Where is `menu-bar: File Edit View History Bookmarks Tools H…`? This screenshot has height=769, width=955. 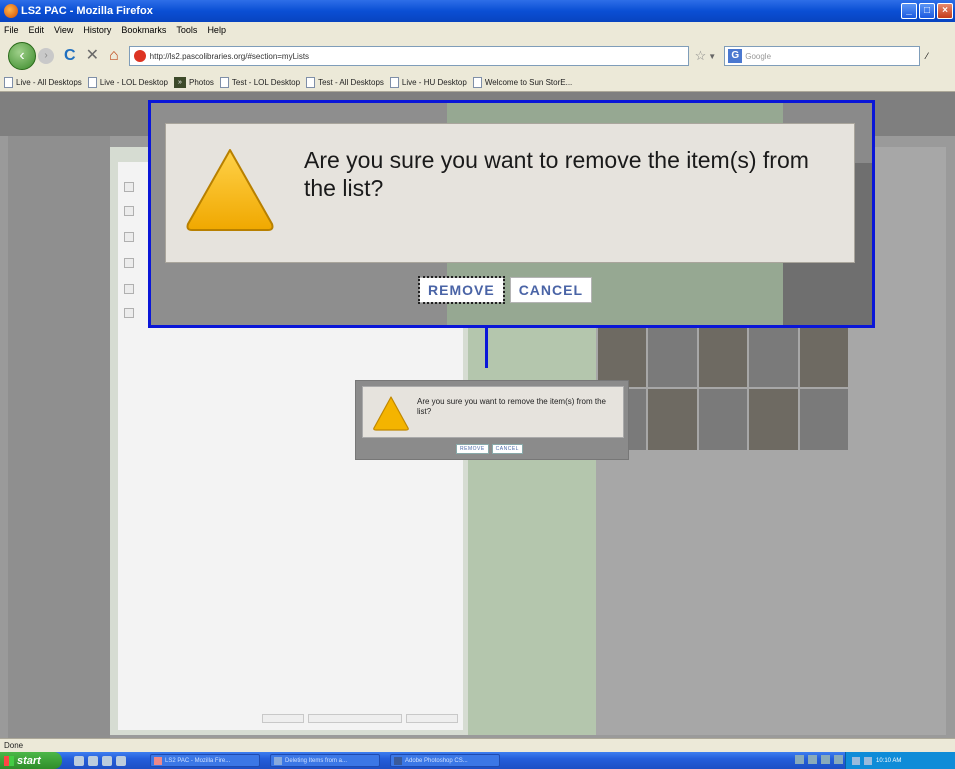
menu-bar: File Edit View History Bookmarks Tools H… is located at coordinates (477, 30).